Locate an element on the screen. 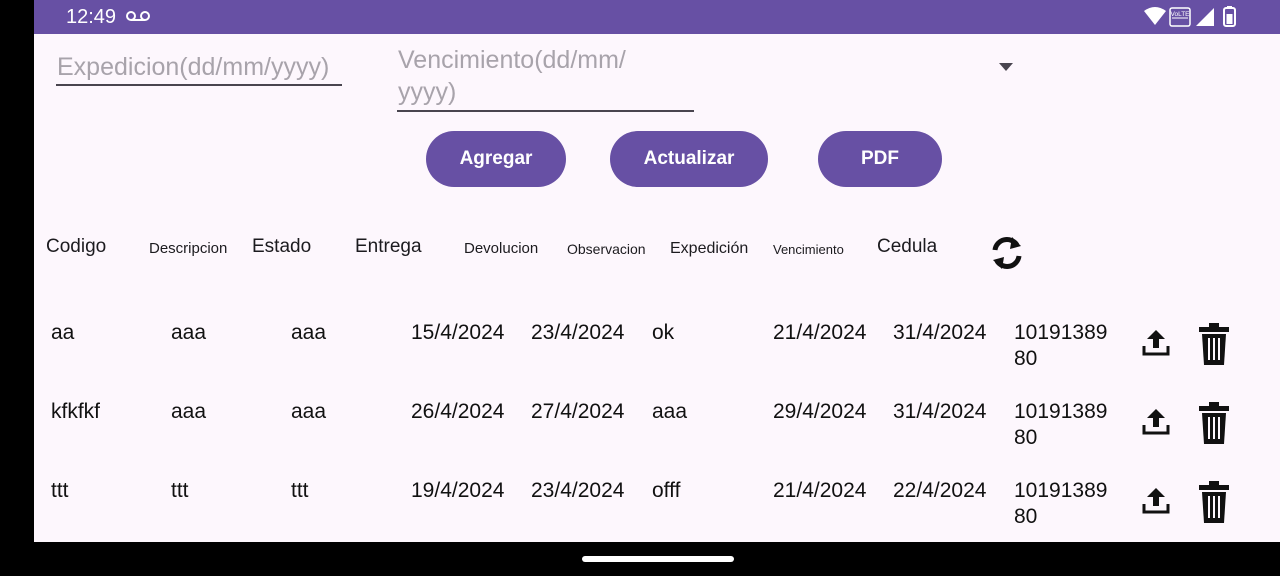 This screenshot has width=1280, height=576. status-icons: VoLTE is located at coordinates (1190, 16).